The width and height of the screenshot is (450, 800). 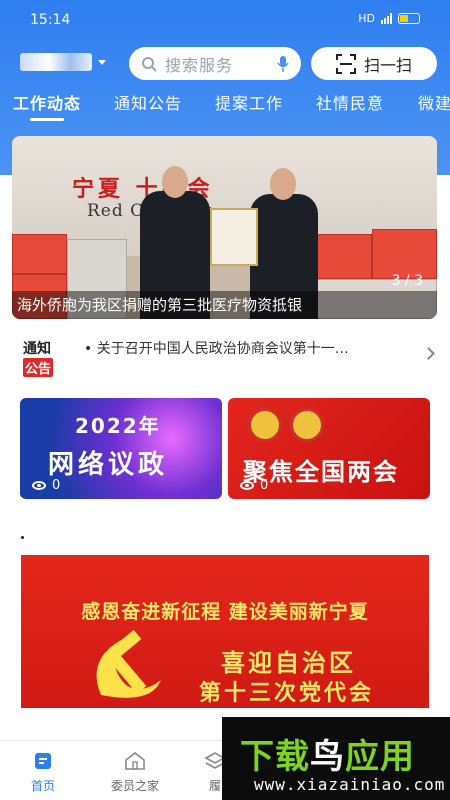 I want to click on carousel-page-indicator: 3 / 3, so click(x=407, y=281).